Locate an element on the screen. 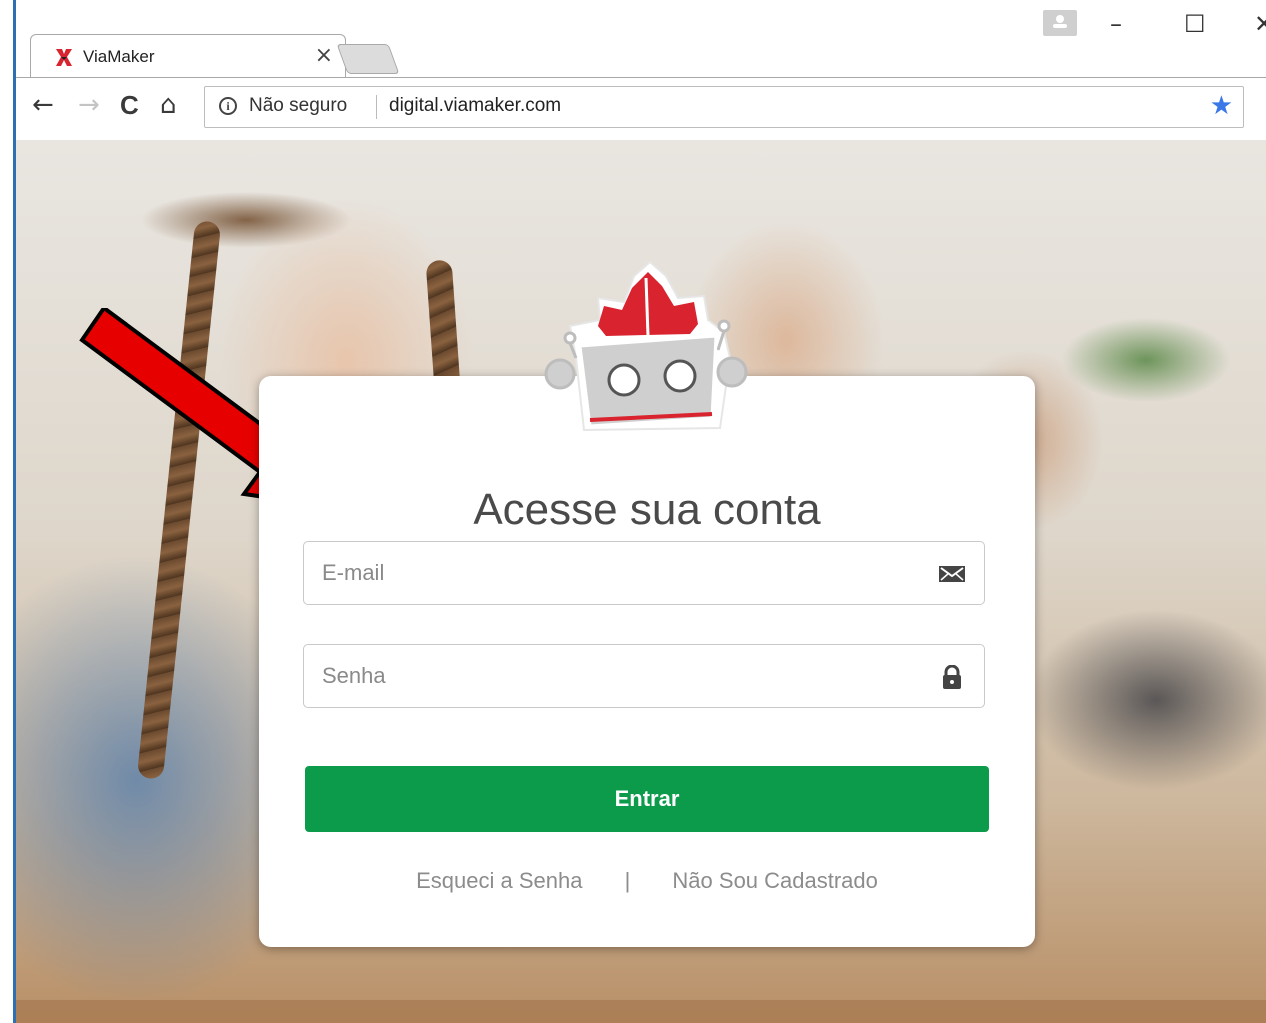  login-button: Entrar is located at coordinates (647, 799).